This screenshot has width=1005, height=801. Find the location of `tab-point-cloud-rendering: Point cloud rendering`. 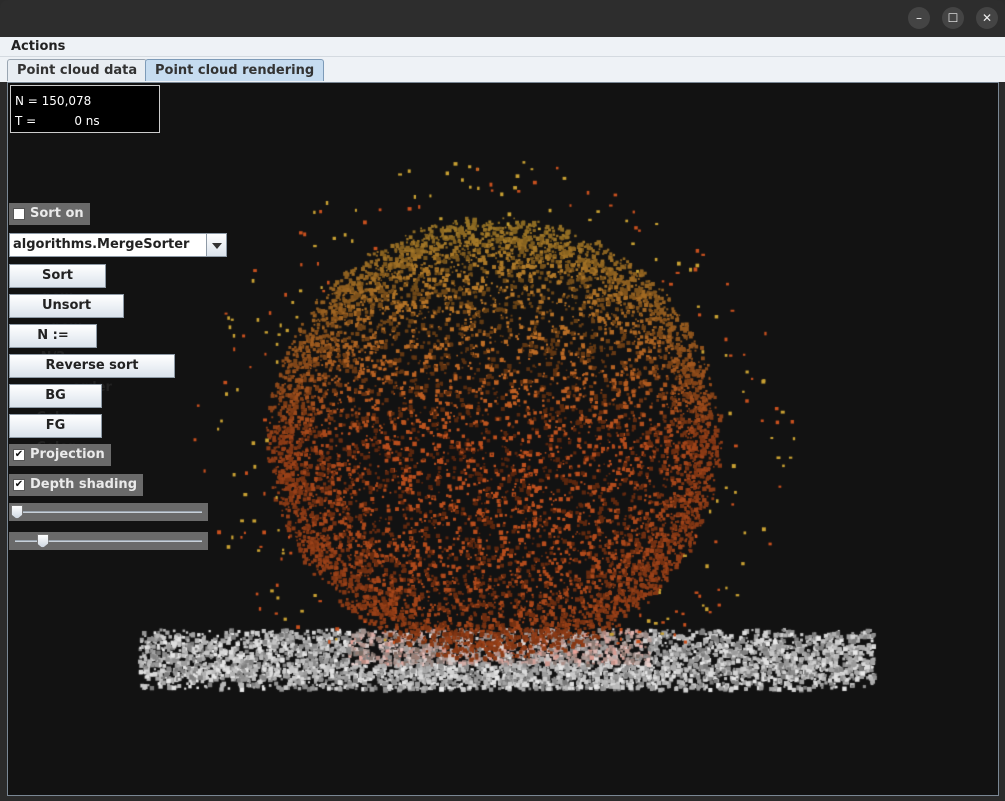

tab-point-cloud-rendering: Point cloud rendering is located at coordinates (235, 70).